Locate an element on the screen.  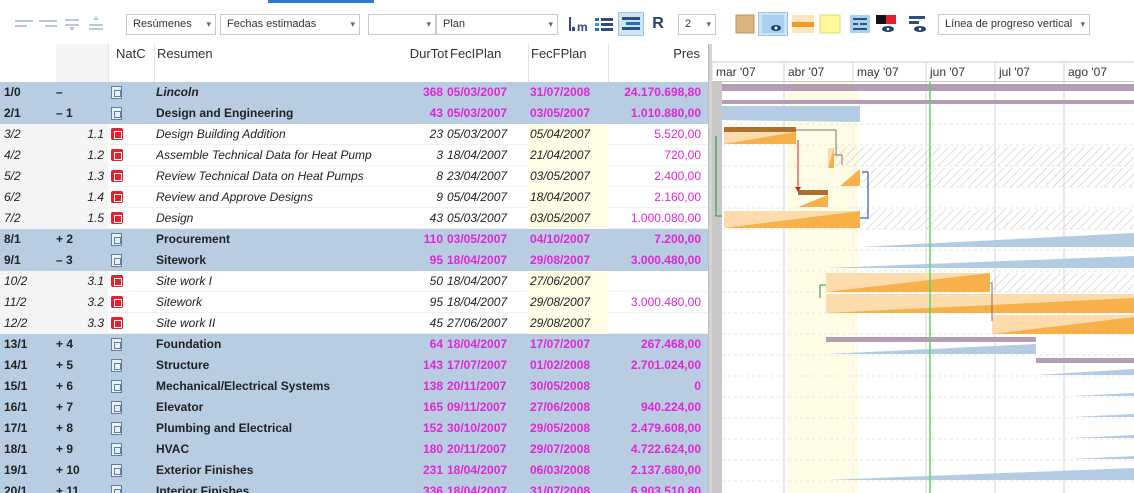
task-budget is located at coordinates (656, 281).